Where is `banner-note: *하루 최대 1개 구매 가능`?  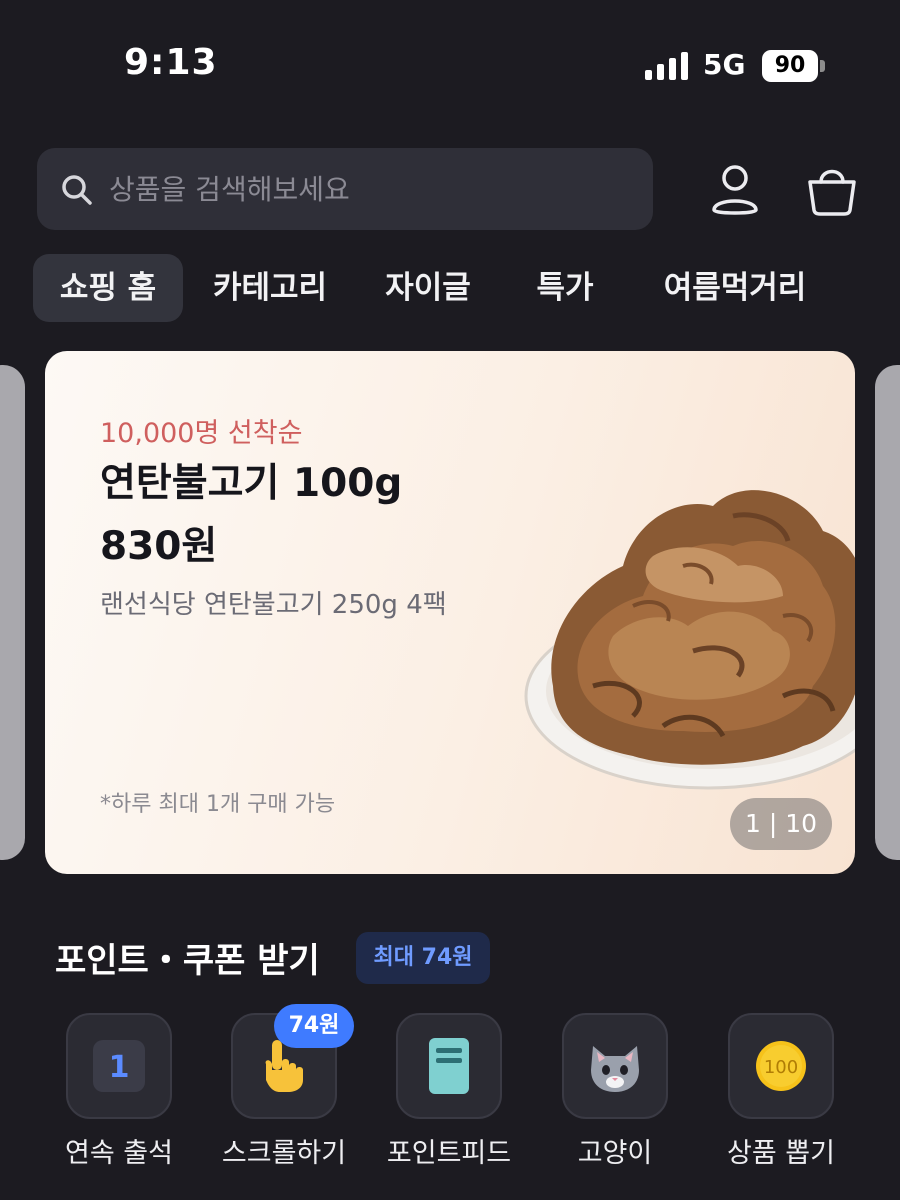
banner-note: *하루 최대 1개 구매 가능 is located at coordinates (218, 804).